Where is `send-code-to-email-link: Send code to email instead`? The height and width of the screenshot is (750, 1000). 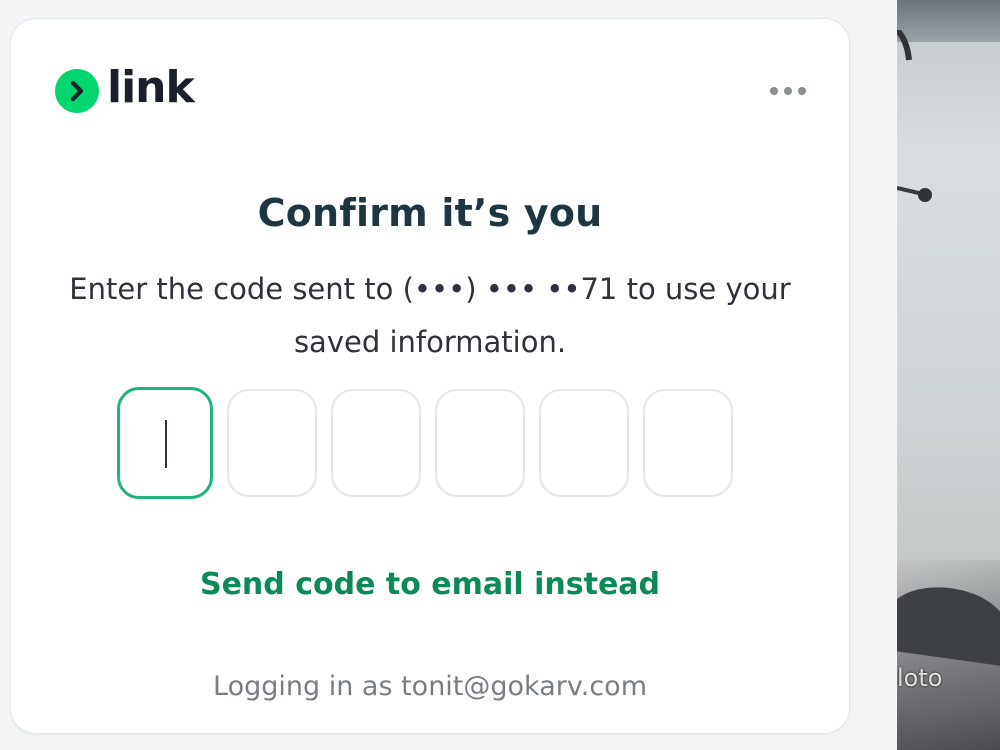
send-code-to-email-link: Send code to email instead is located at coordinates (430, 584).